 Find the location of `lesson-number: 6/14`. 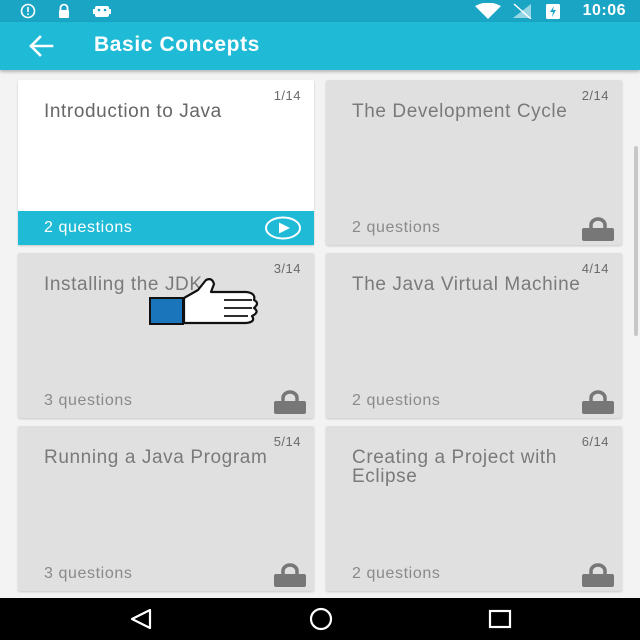

lesson-number: 6/14 is located at coordinates (595, 441).